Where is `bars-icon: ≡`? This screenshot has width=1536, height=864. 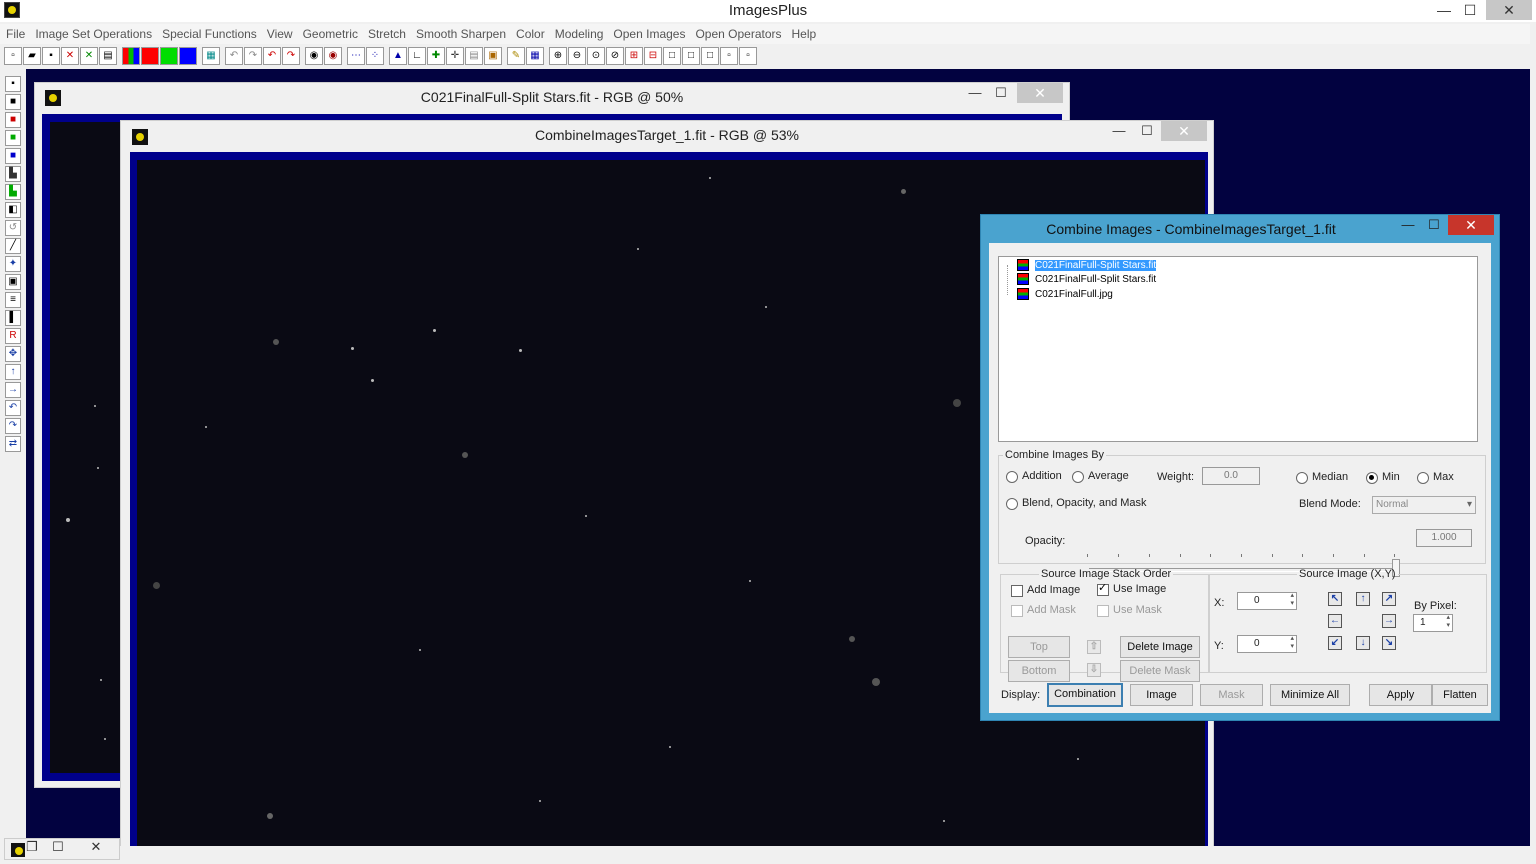
bars-icon: ≡ is located at coordinates (13, 300).